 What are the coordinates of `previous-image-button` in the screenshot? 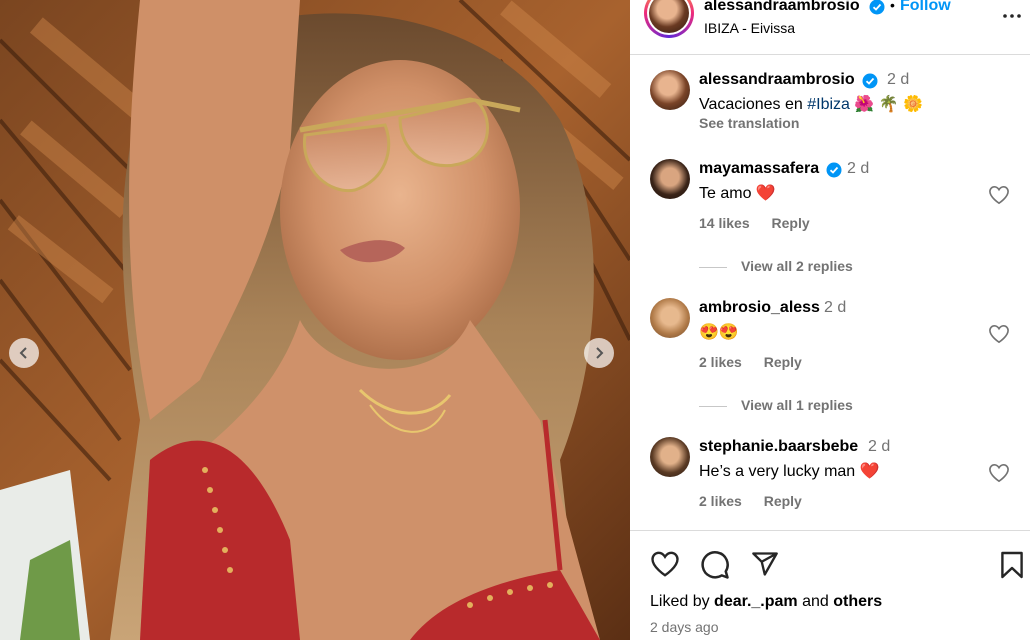 It's located at (24, 353).